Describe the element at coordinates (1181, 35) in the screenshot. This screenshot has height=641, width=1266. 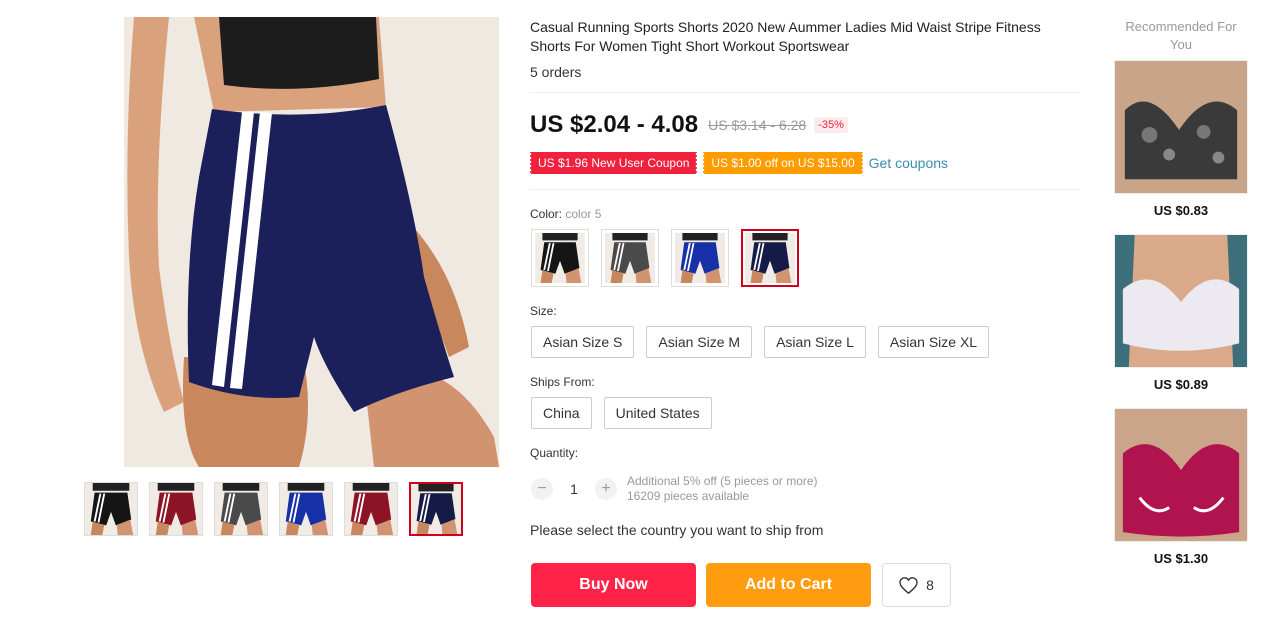
I see `recommended-title: Recommended For You` at that location.